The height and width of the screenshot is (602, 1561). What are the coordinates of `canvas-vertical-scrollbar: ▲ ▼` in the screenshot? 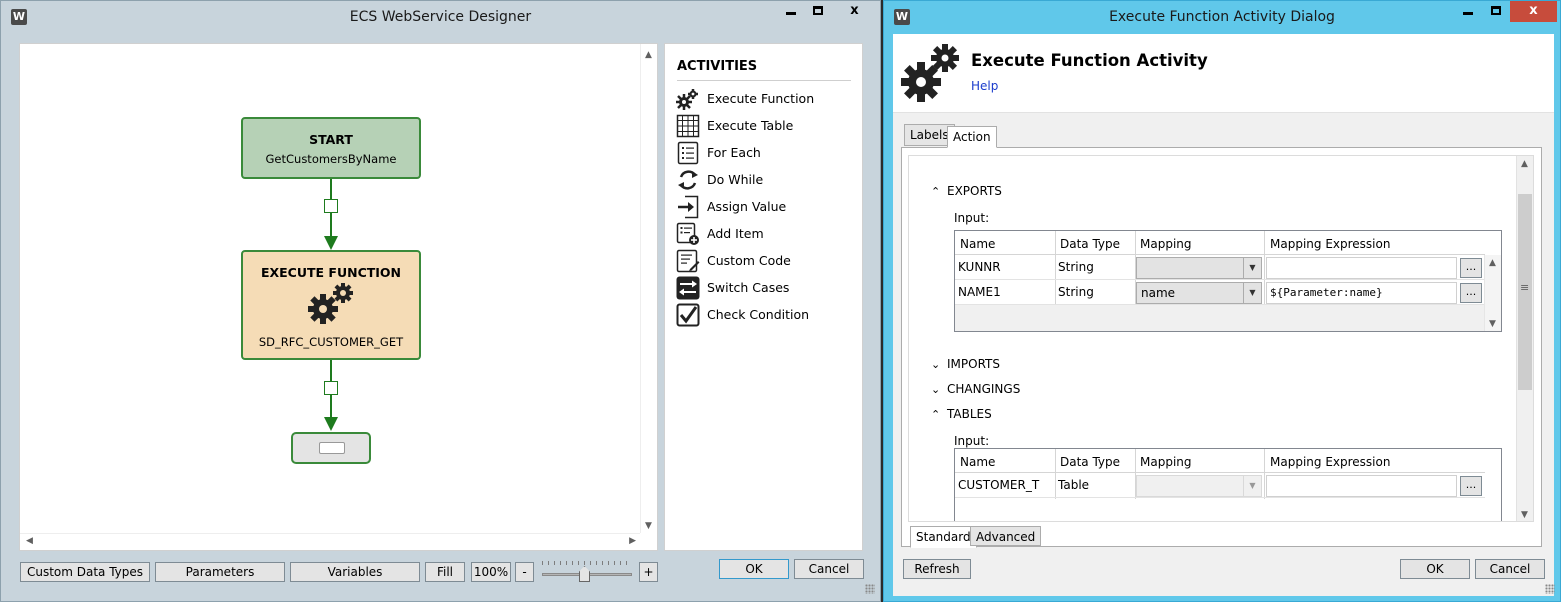 It's located at (648, 288).